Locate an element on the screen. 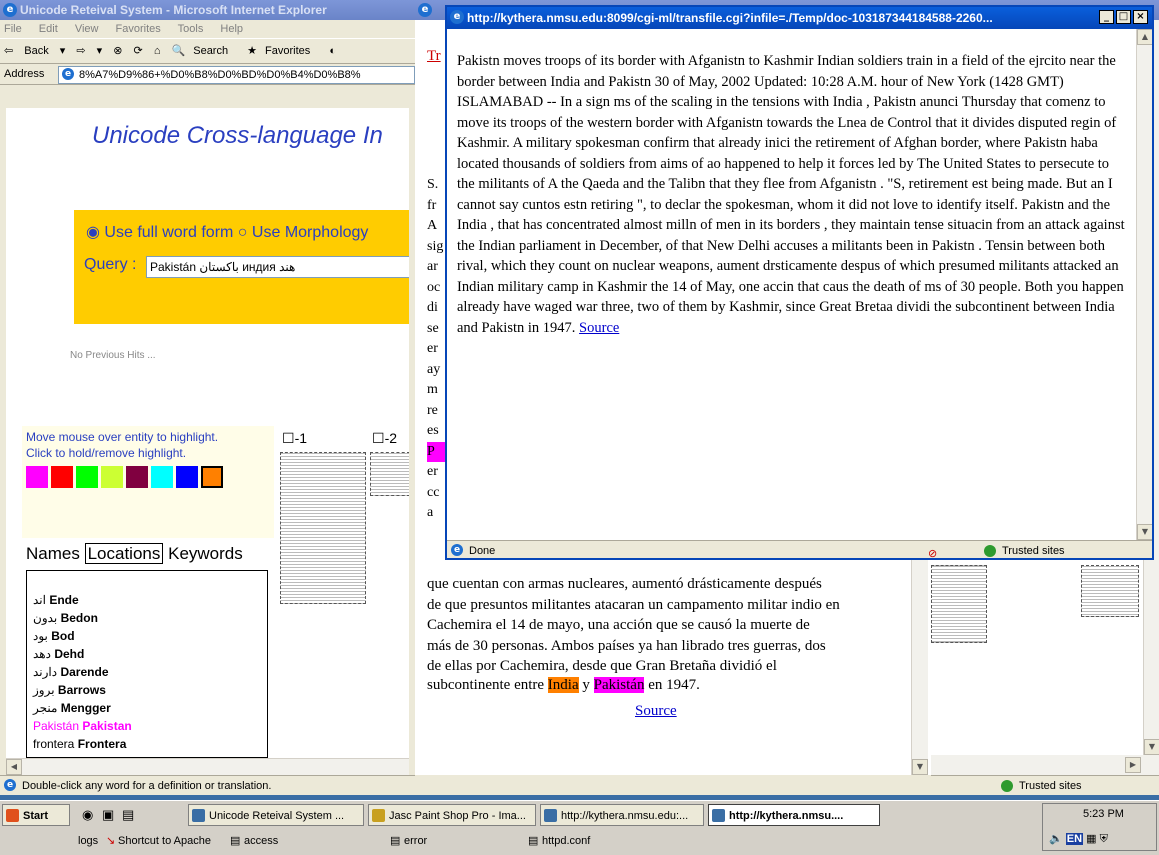 The width and height of the screenshot is (1159, 855). quicklaunch-desktop-icon: ▣ is located at coordinates (108, 815).